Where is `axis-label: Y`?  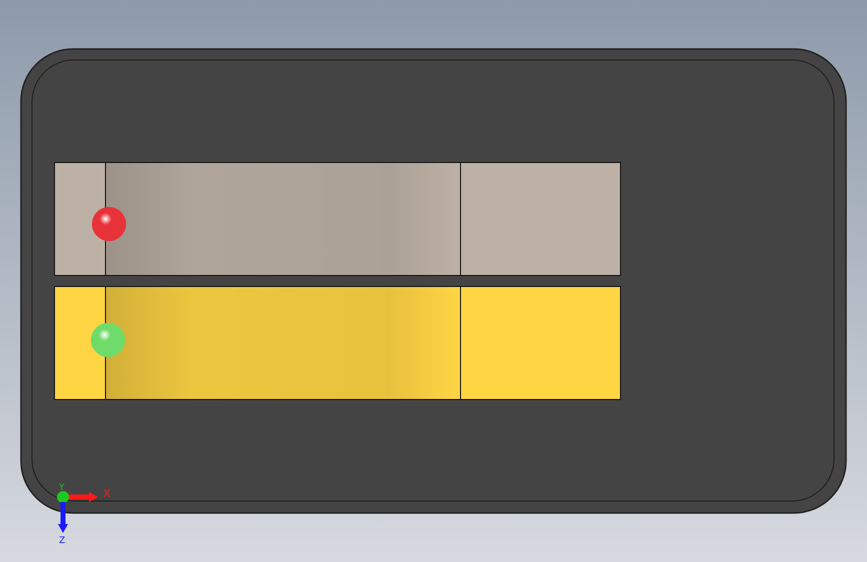
axis-label: Y is located at coordinates (61, 488).